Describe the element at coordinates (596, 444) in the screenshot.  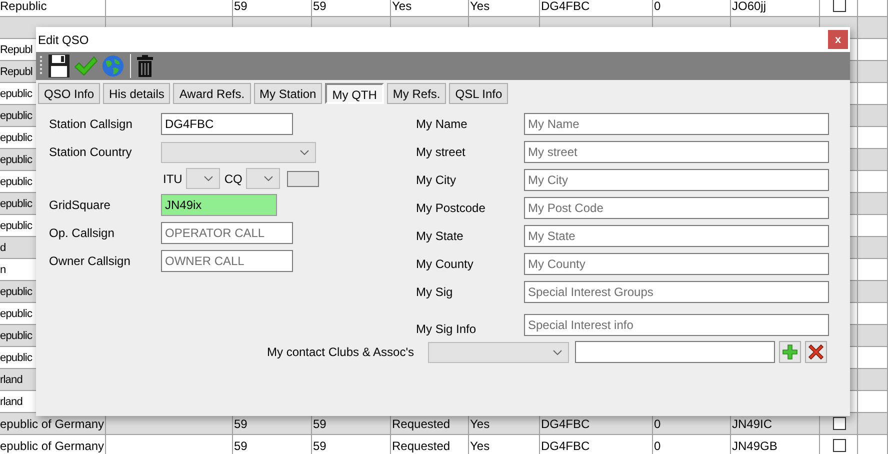
I see `table-cell: DG4FBC` at that location.